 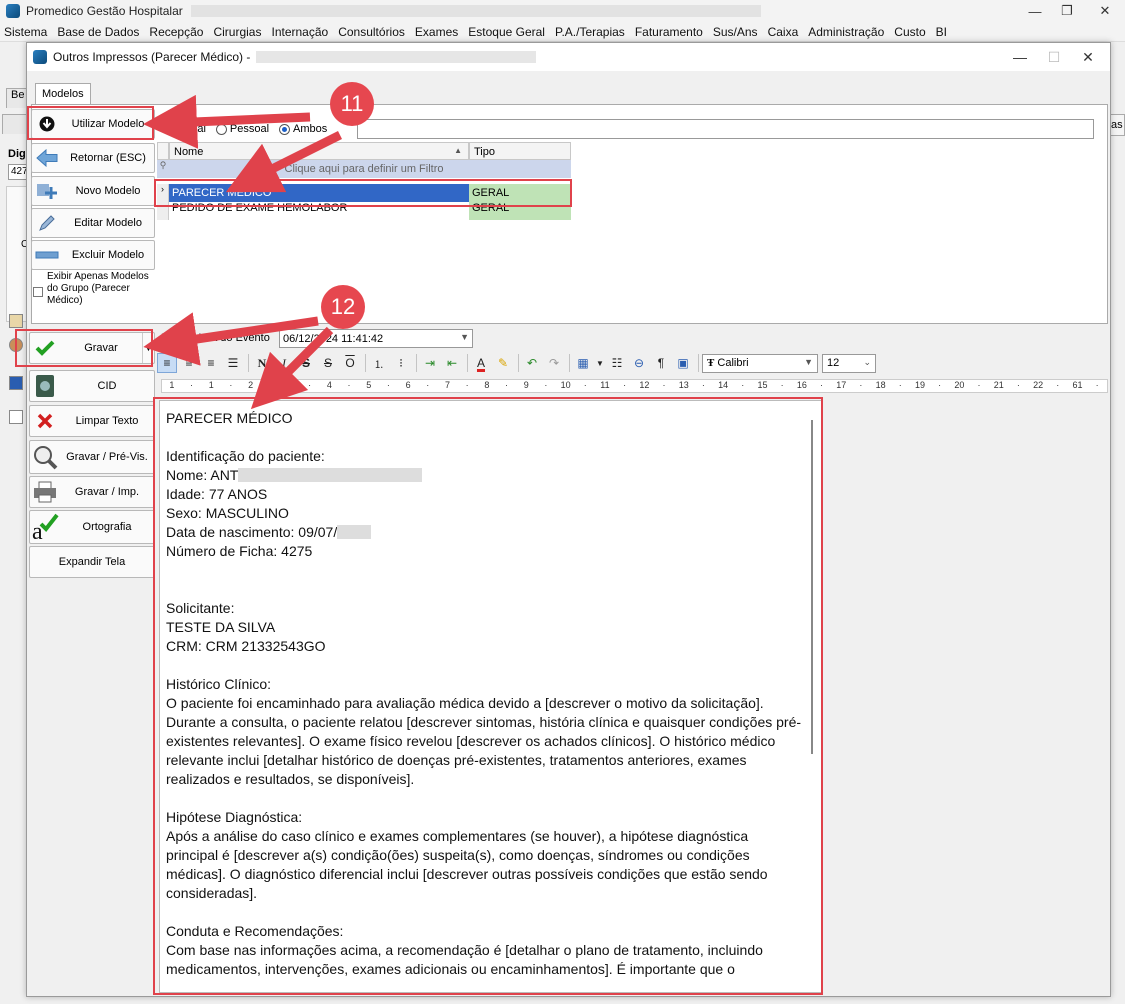 What do you see at coordinates (249, 129) in the screenshot?
I see `radio-label: Pessoal` at bounding box center [249, 129].